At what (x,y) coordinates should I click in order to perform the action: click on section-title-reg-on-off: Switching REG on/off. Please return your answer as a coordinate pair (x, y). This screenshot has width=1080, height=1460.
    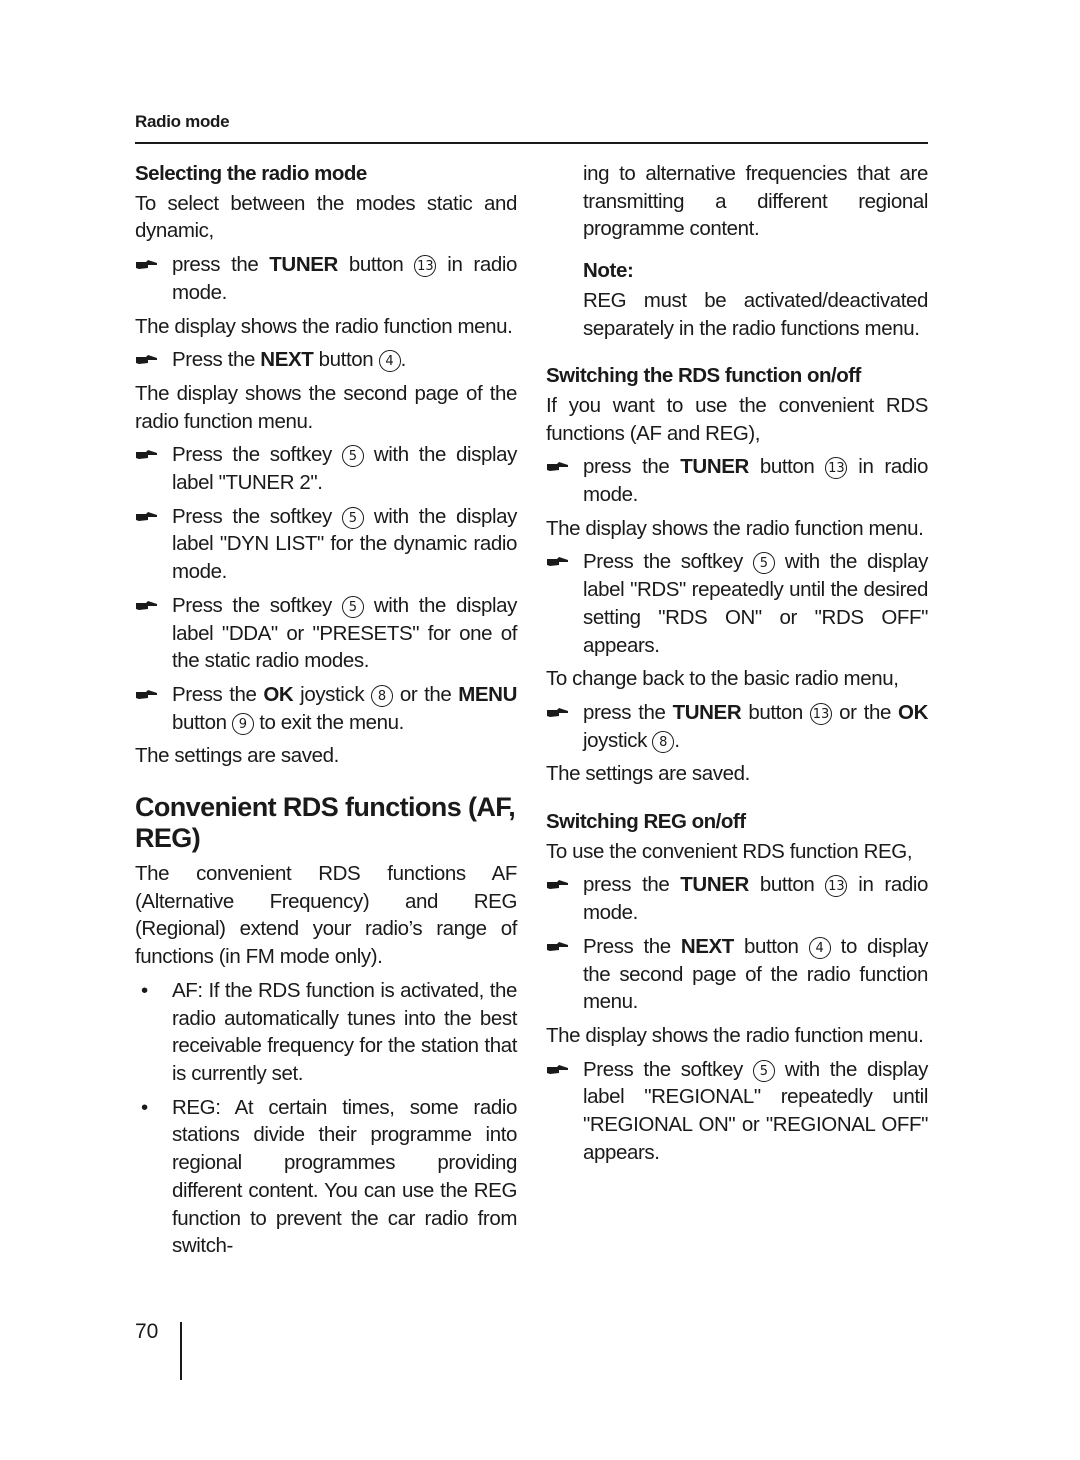
    Looking at the image, I should click on (646, 822).